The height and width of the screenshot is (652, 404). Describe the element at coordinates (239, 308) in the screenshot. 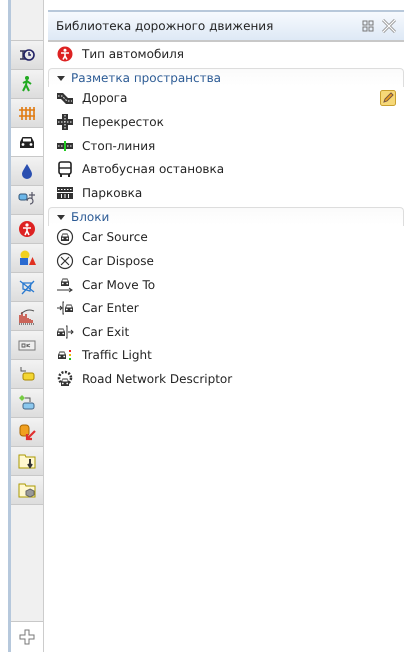

I see `palette-item: Car Enter` at that location.